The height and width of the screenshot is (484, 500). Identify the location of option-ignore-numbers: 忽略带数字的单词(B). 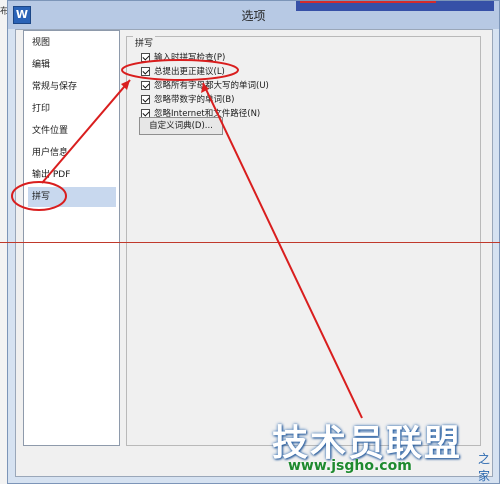
(187, 99).